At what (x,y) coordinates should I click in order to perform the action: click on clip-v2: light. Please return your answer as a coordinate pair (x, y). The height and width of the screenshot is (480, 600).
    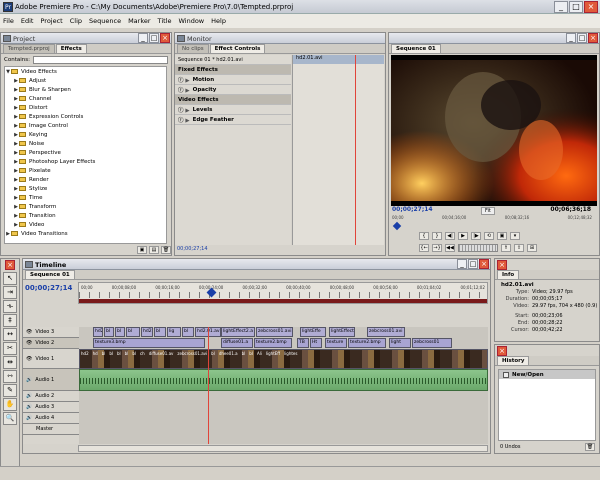
    Looking at the image, I should click on (400, 343).